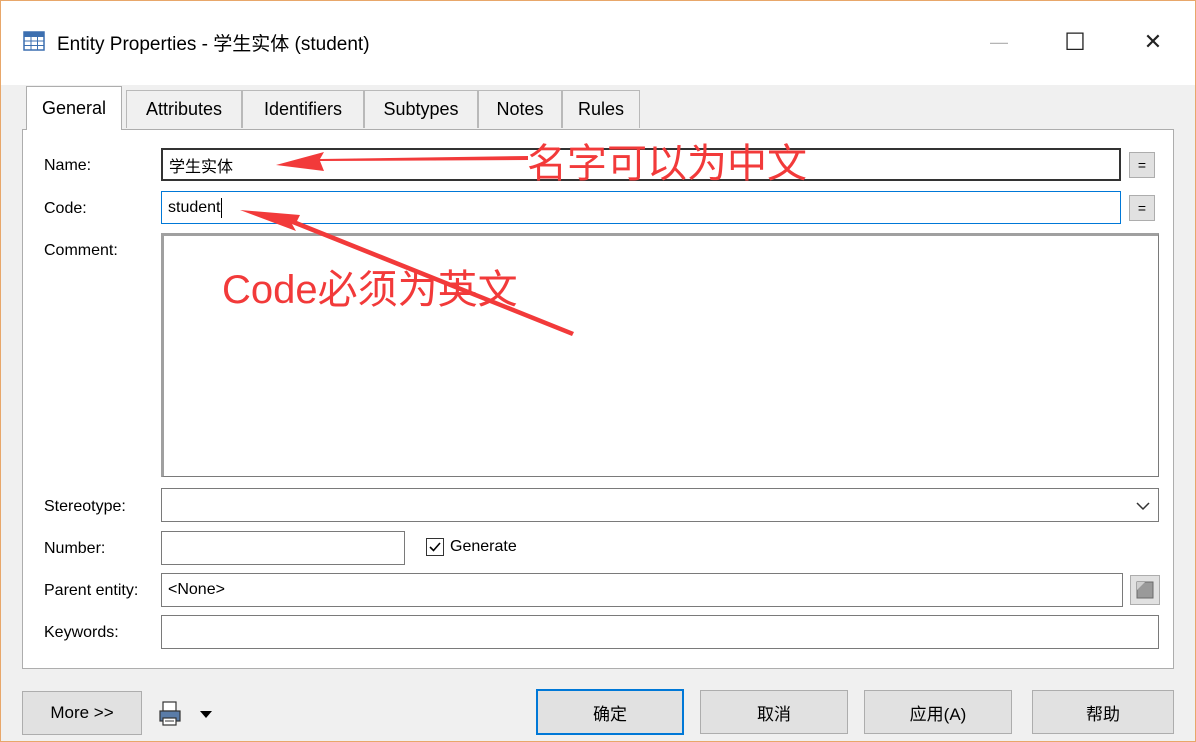 The image size is (1196, 742). Describe the element at coordinates (938, 712) in the screenshot. I see `apply-button: 应用(A)` at that location.